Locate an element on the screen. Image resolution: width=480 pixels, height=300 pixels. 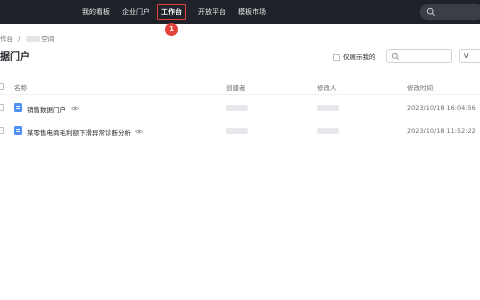
breadcrumb-root: 作台 is located at coordinates (6, 39).